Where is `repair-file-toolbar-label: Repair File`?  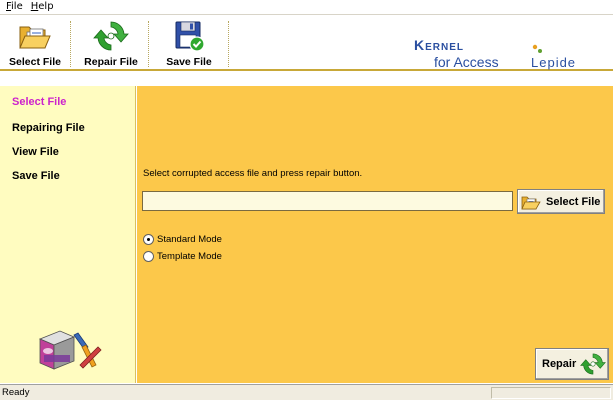 repair-file-toolbar-label: Repair File is located at coordinates (111, 62).